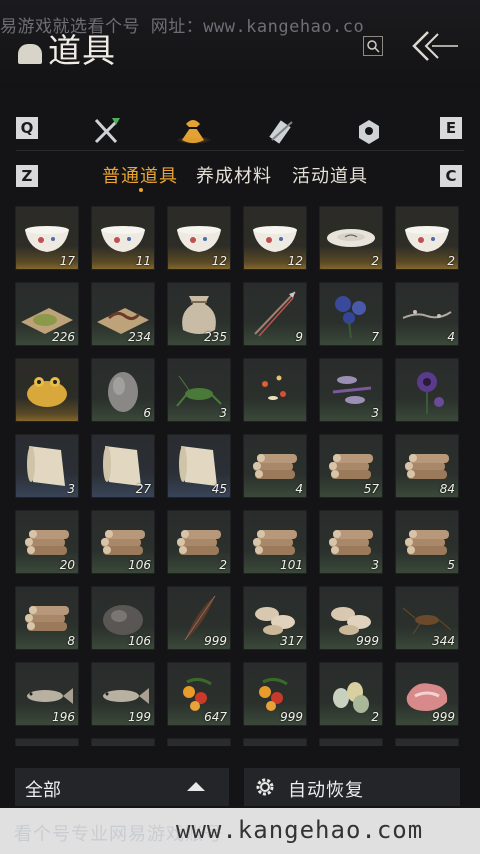  I want to click on item-quantity: 17, so click(67, 261).